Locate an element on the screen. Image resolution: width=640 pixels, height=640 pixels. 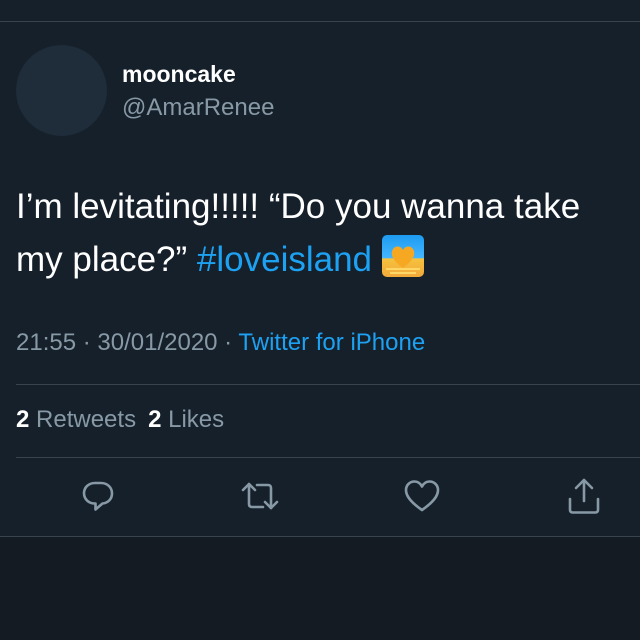
reply-icon is located at coordinates (98, 496).